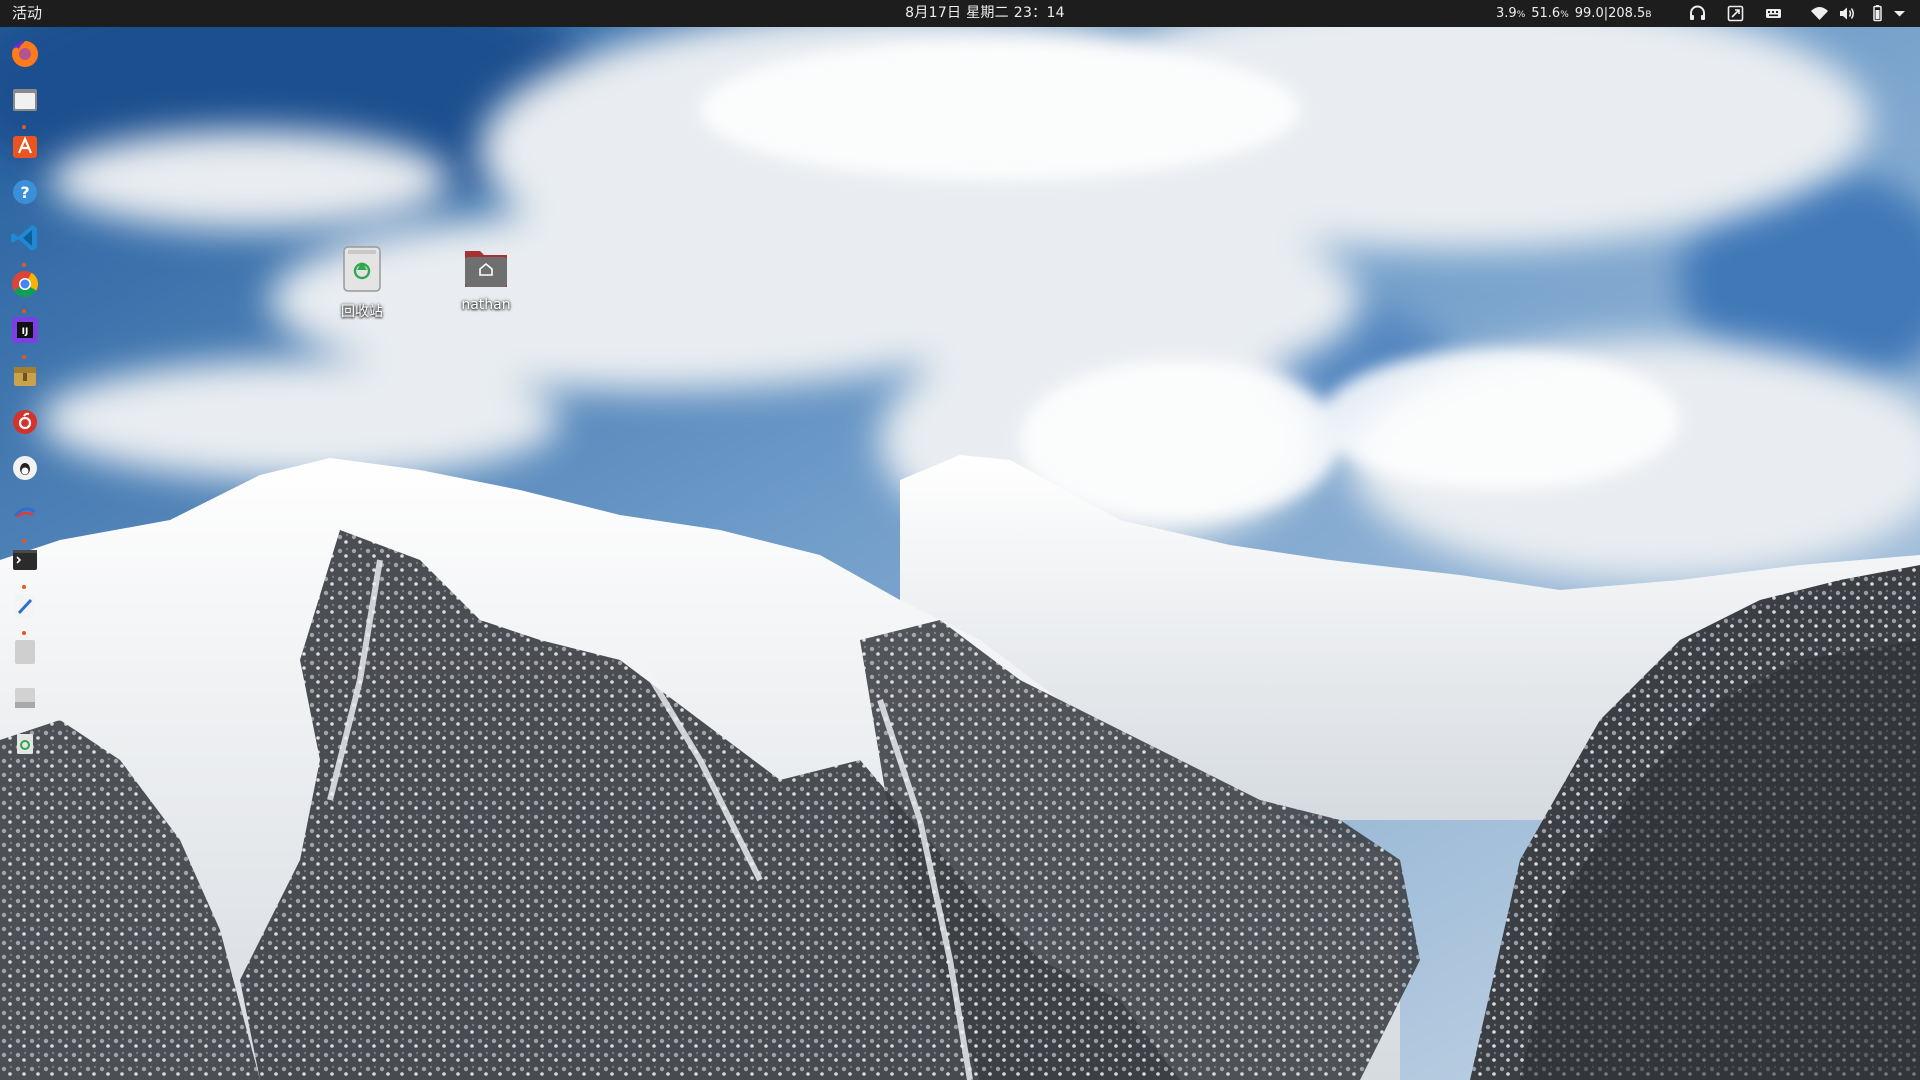 The width and height of the screenshot is (1920, 1080). I want to click on desktop-icon-label: nathan, so click(486, 305).